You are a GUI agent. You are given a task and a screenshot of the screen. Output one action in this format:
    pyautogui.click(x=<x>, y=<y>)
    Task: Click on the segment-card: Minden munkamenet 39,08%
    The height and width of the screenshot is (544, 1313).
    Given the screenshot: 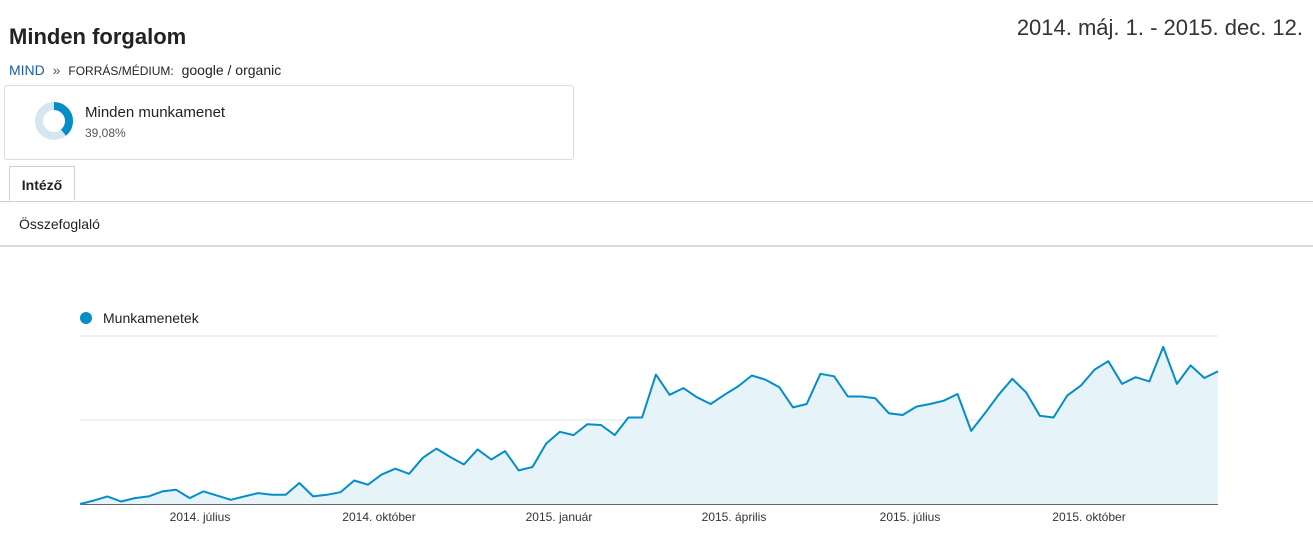 What is the action you would take?
    pyautogui.click(x=289, y=122)
    